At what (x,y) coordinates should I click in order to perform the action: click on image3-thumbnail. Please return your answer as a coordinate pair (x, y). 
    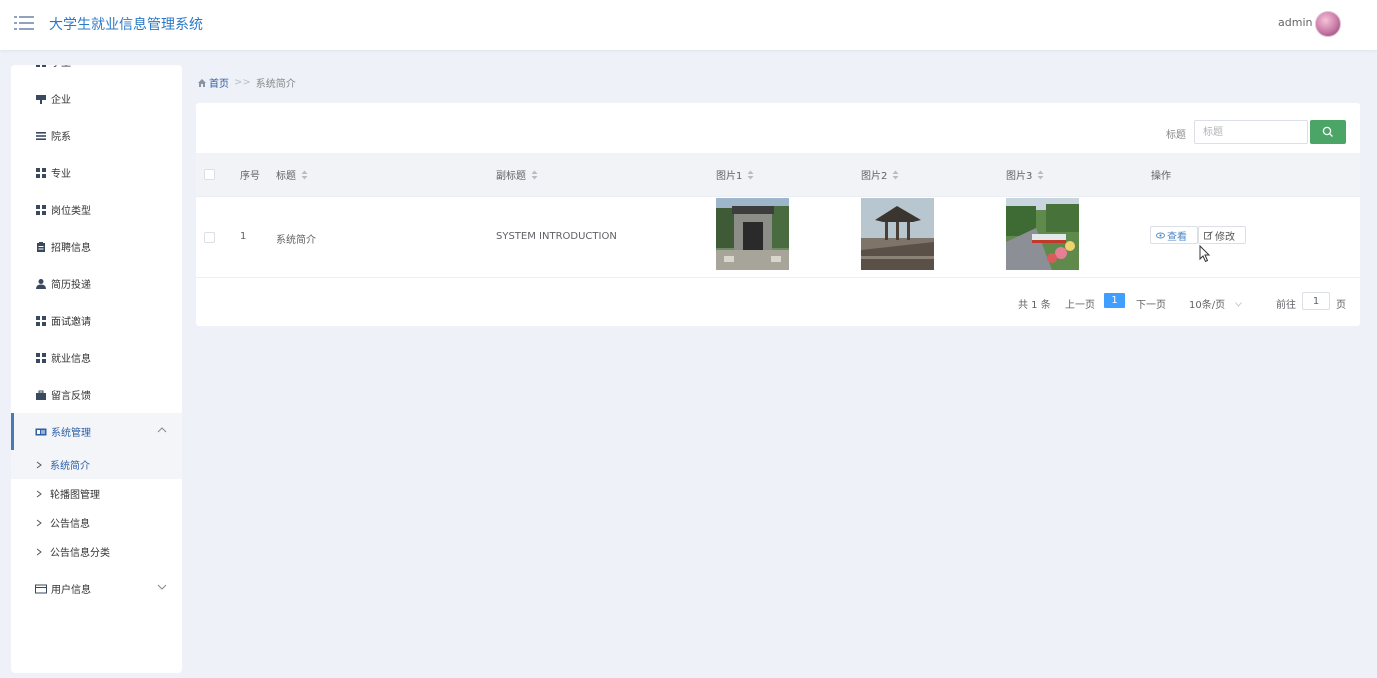
    Looking at the image, I should click on (1042, 234).